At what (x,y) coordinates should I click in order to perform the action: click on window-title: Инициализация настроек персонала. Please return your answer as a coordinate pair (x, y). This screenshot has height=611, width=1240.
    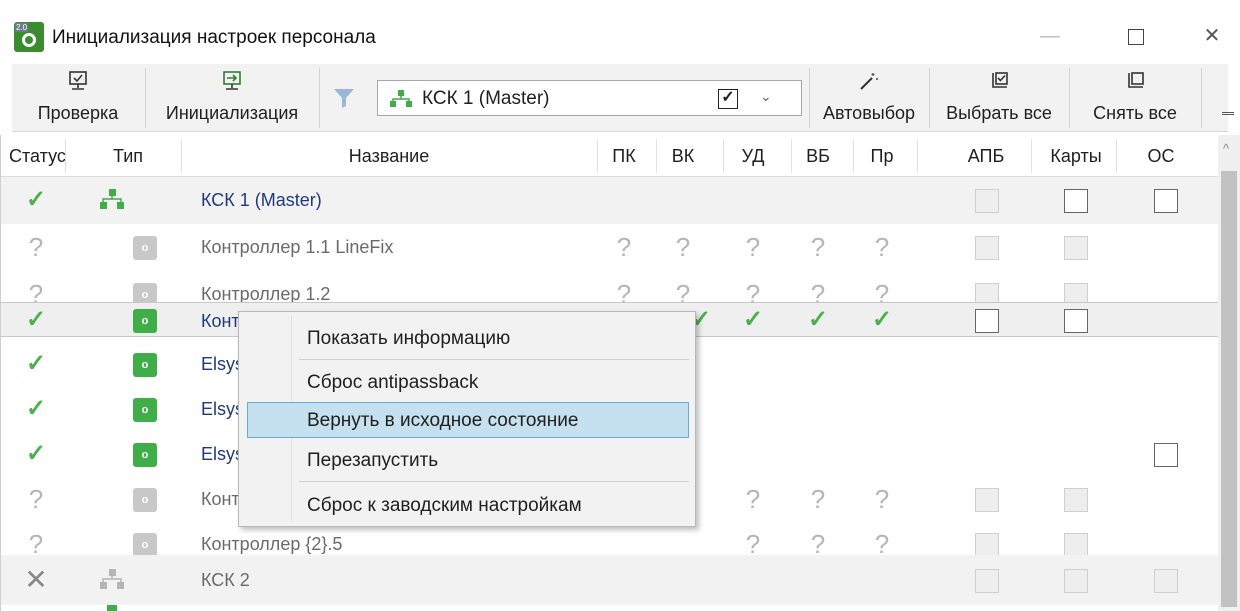
    Looking at the image, I should click on (214, 37).